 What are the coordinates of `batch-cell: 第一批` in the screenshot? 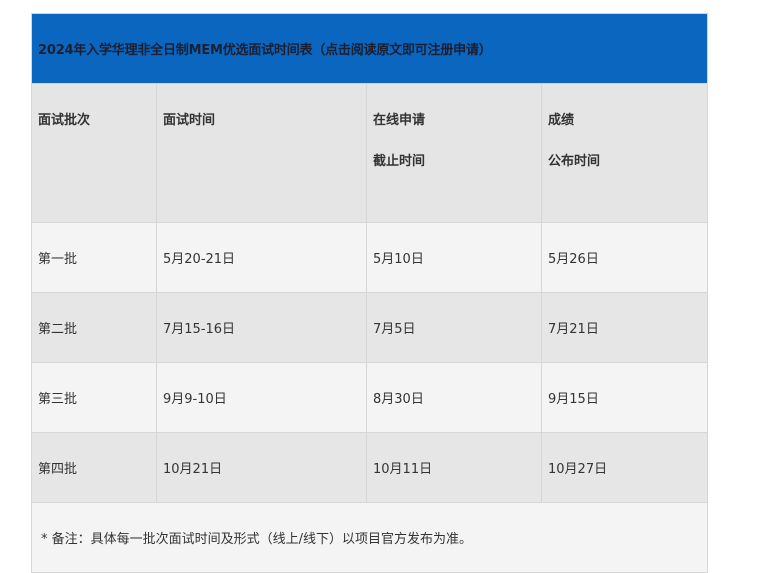 It's located at (94, 257).